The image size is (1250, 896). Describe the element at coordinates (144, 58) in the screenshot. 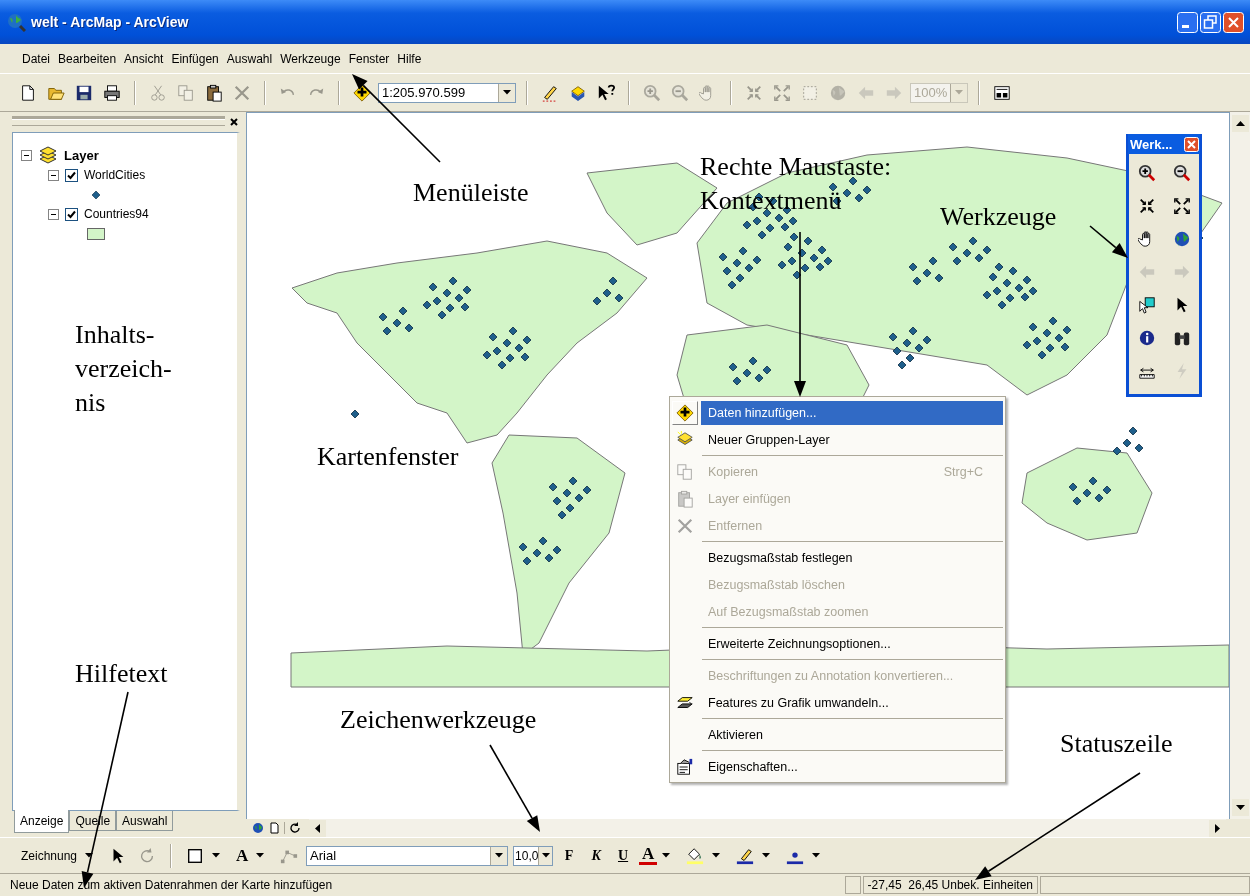

I see `menu-item: Ansicht` at that location.